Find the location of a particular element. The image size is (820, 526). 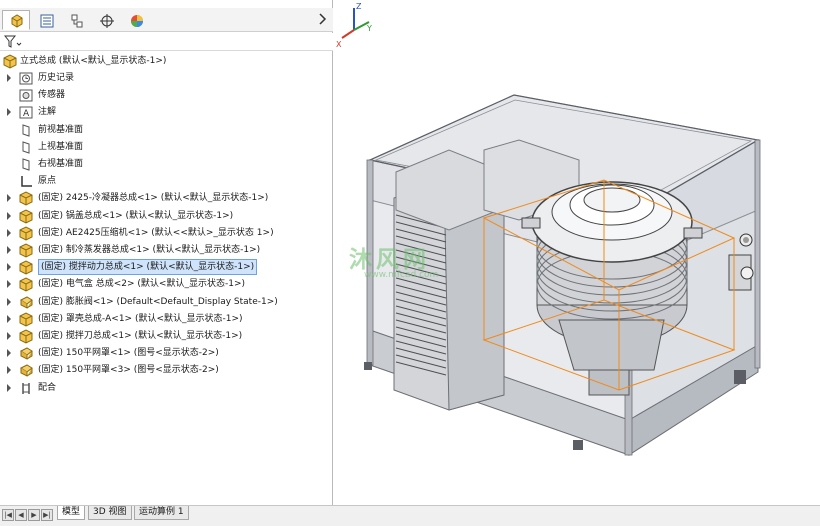

tab-model: 模型 is located at coordinates (71, 513).